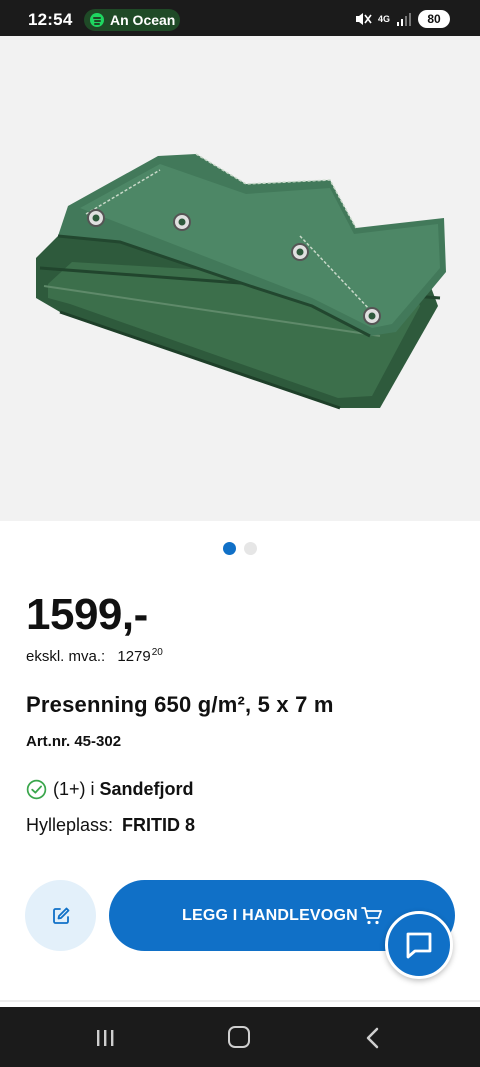 The height and width of the screenshot is (1067, 480). I want to click on shelf-value: FRITID 8, so click(159, 825).